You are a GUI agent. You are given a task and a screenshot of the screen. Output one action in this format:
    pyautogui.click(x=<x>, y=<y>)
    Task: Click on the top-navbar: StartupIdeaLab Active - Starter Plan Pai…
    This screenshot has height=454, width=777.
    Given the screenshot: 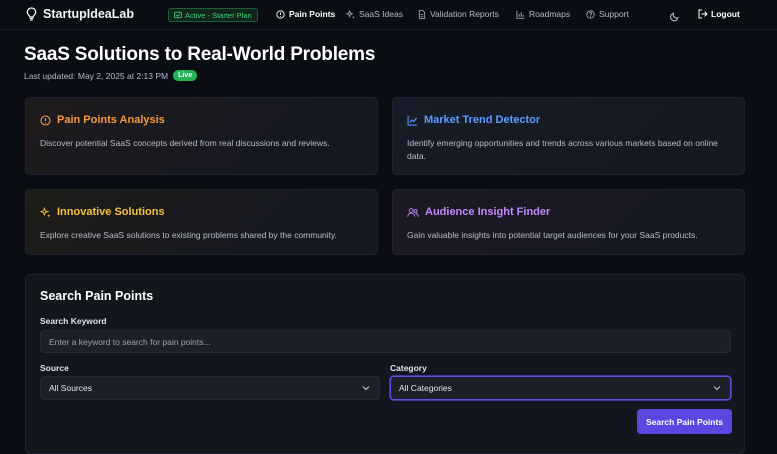 What is the action you would take?
    pyautogui.click(x=388, y=15)
    